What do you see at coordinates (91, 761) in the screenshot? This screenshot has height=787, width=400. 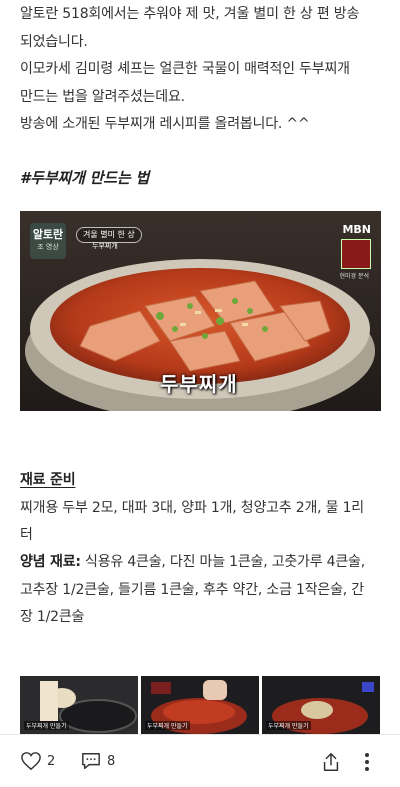 I see `comment-icon` at bounding box center [91, 761].